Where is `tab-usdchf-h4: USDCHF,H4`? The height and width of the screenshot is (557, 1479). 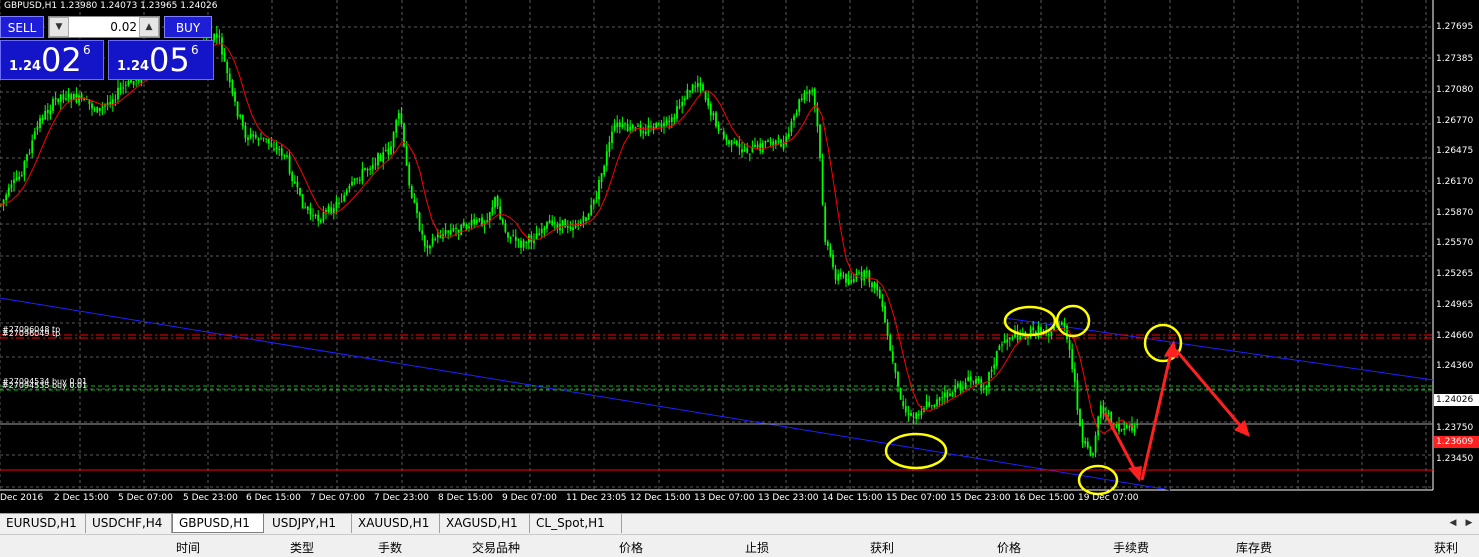
tab-usdchf-h4: USDCHF,H4 is located at coordinates (129, 523).